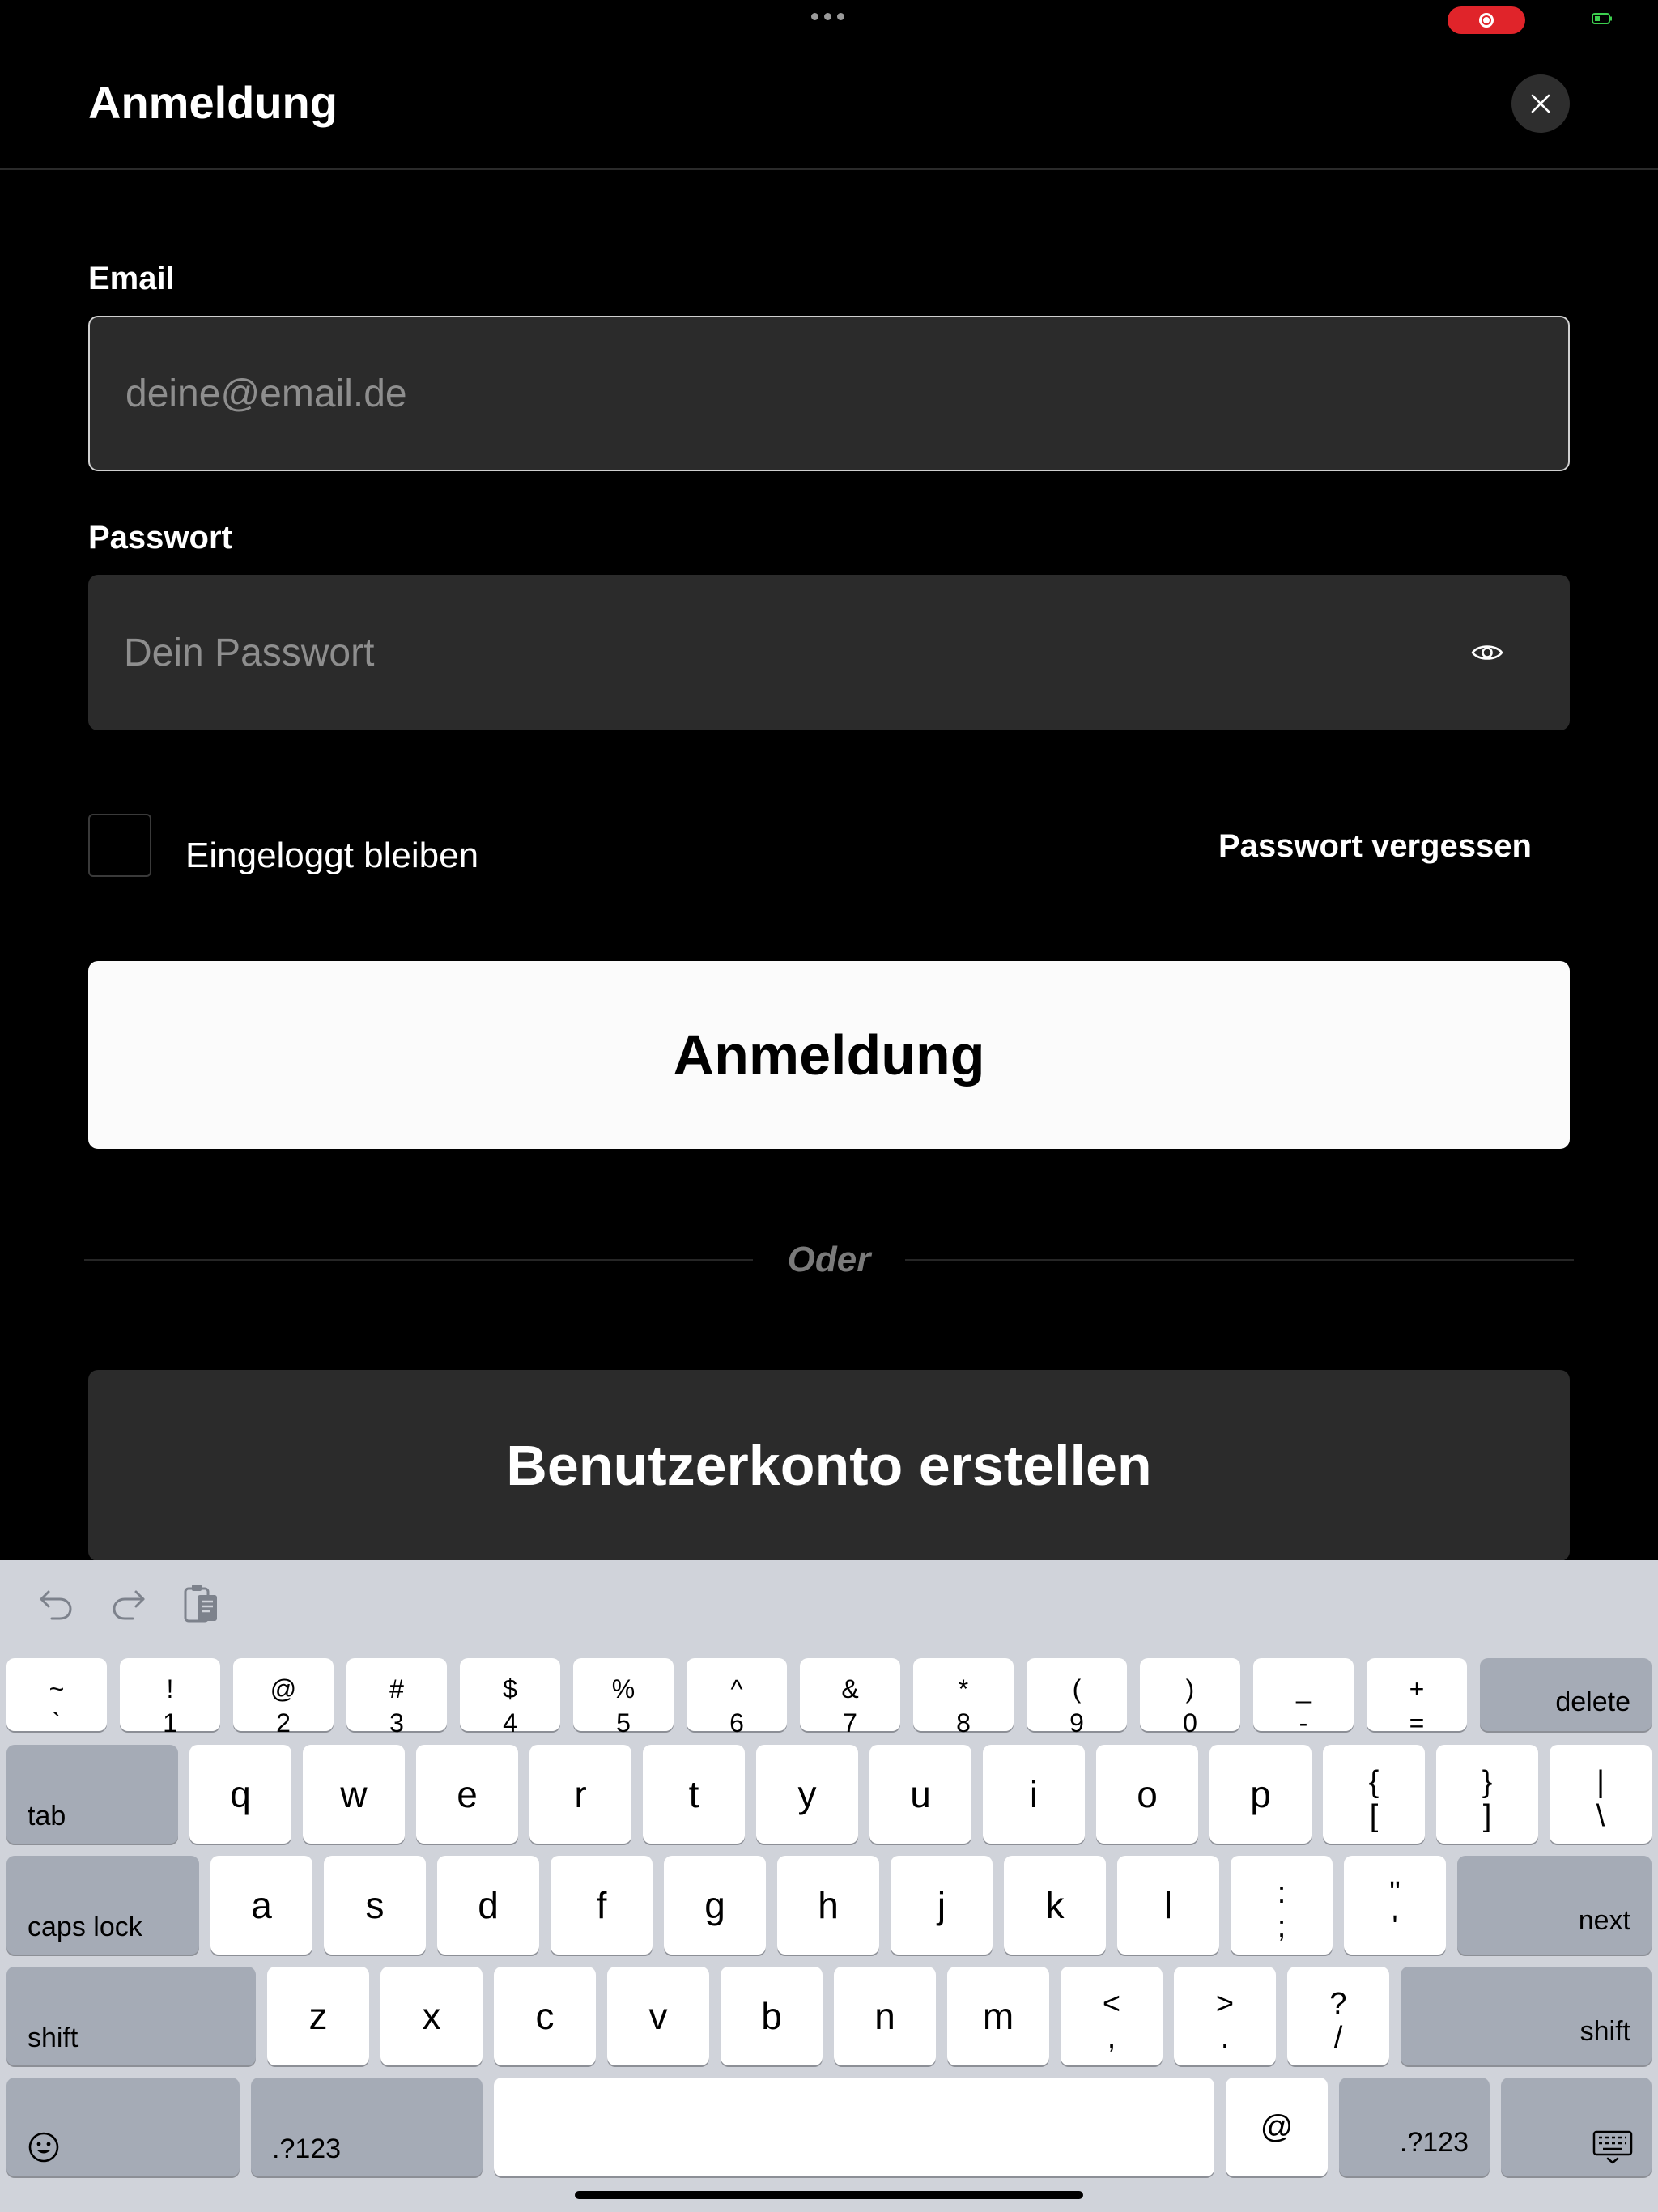 The image size is (1658, 2212). What do you see at coordinates (128, 1604) in the screenshot?
I see `redo-icon` at bounding box center [128, 1604].